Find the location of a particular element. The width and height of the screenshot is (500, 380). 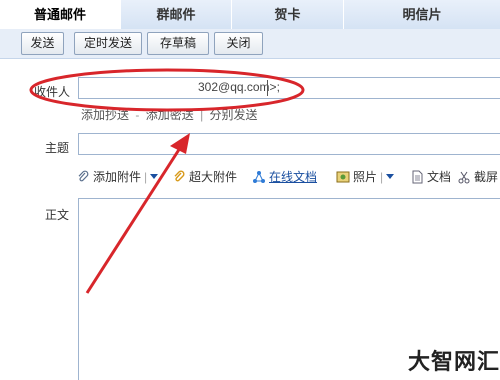

document-link: 文档 is located at coordinates (439, 176).